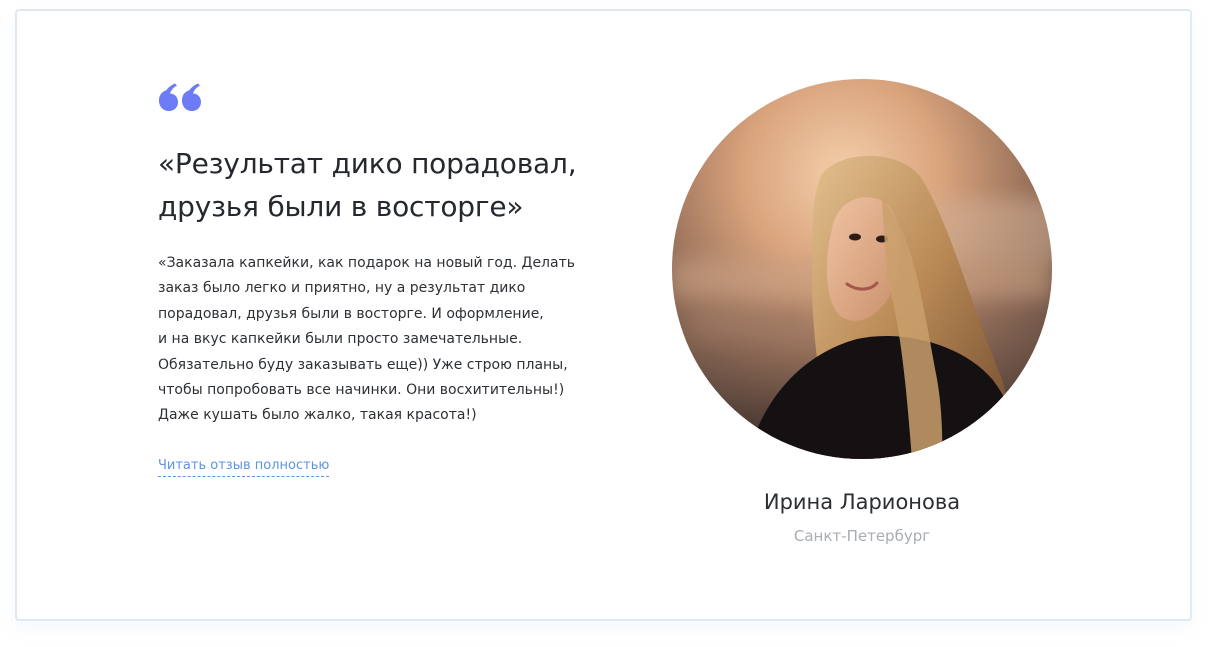  I want to click on read-more-link: Читать отзыв полностью, so click(244, 467).